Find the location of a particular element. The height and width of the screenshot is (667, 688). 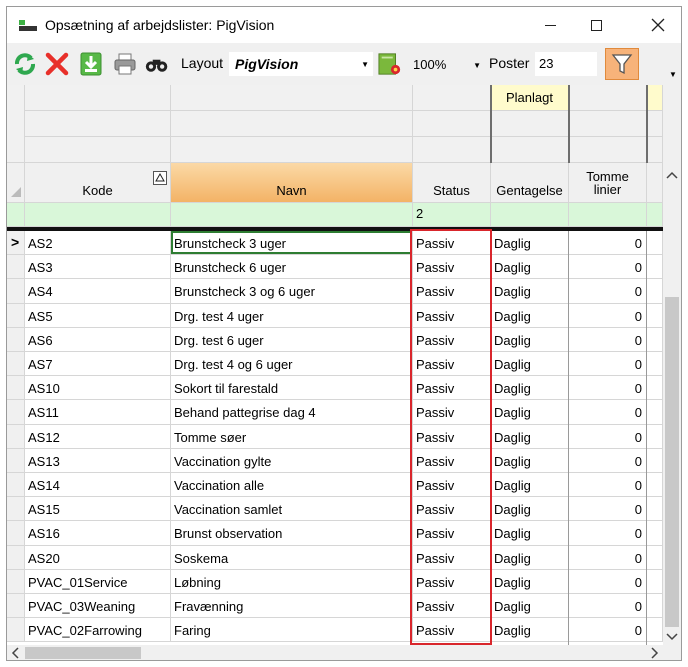

layout-settings-button is located at coordinates (390, 64).